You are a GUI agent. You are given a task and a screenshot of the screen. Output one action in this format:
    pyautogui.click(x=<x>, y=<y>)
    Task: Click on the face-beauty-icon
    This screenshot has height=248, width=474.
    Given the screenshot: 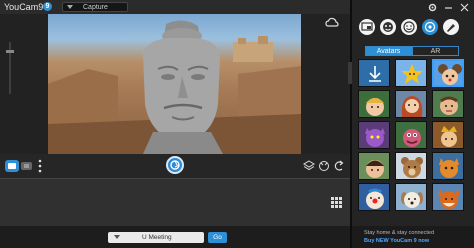 What is the action you would take?
    pyautogui.click(x=324, y=166)
    